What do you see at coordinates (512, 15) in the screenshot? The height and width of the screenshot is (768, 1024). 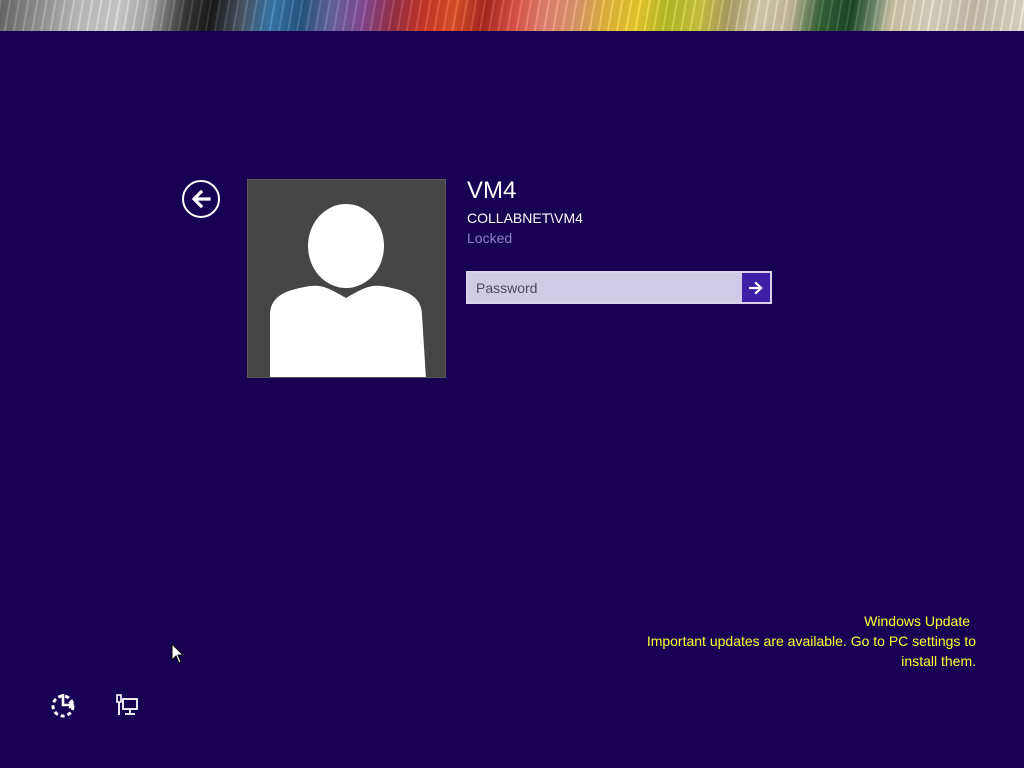 I see `wallpaper-banner` at bounding box center [512, 15].